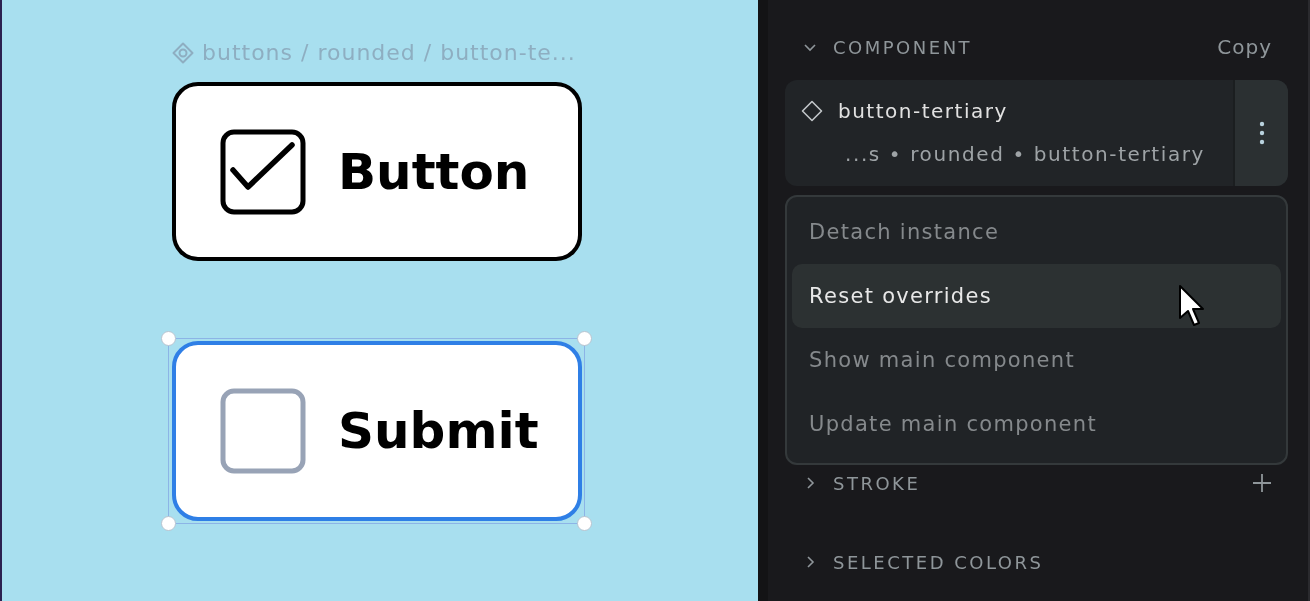 This screenshot has height=601, width=1310. Describe the element at coordinates (877, 483) in the screenshot. I see `section-title: STROKE` at that location.